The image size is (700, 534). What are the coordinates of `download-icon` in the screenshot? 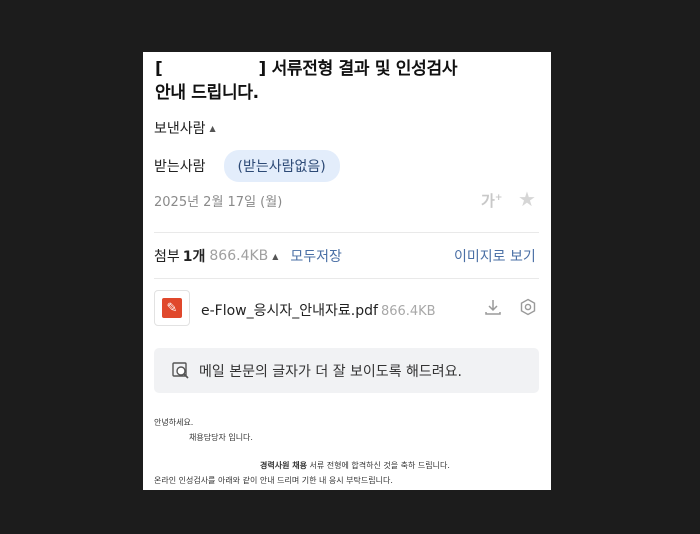 It's located at (493, 309).